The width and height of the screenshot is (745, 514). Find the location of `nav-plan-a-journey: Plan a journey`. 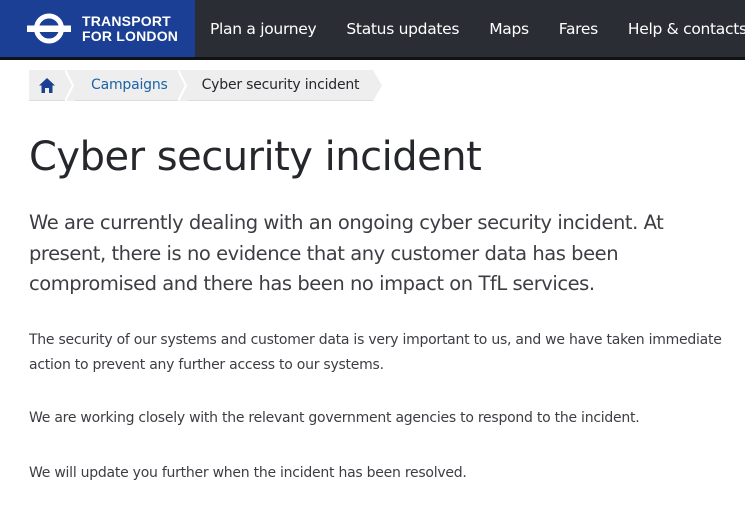

nav-plan-a-journey: Plan a journey is located at coordinates (263, 29).